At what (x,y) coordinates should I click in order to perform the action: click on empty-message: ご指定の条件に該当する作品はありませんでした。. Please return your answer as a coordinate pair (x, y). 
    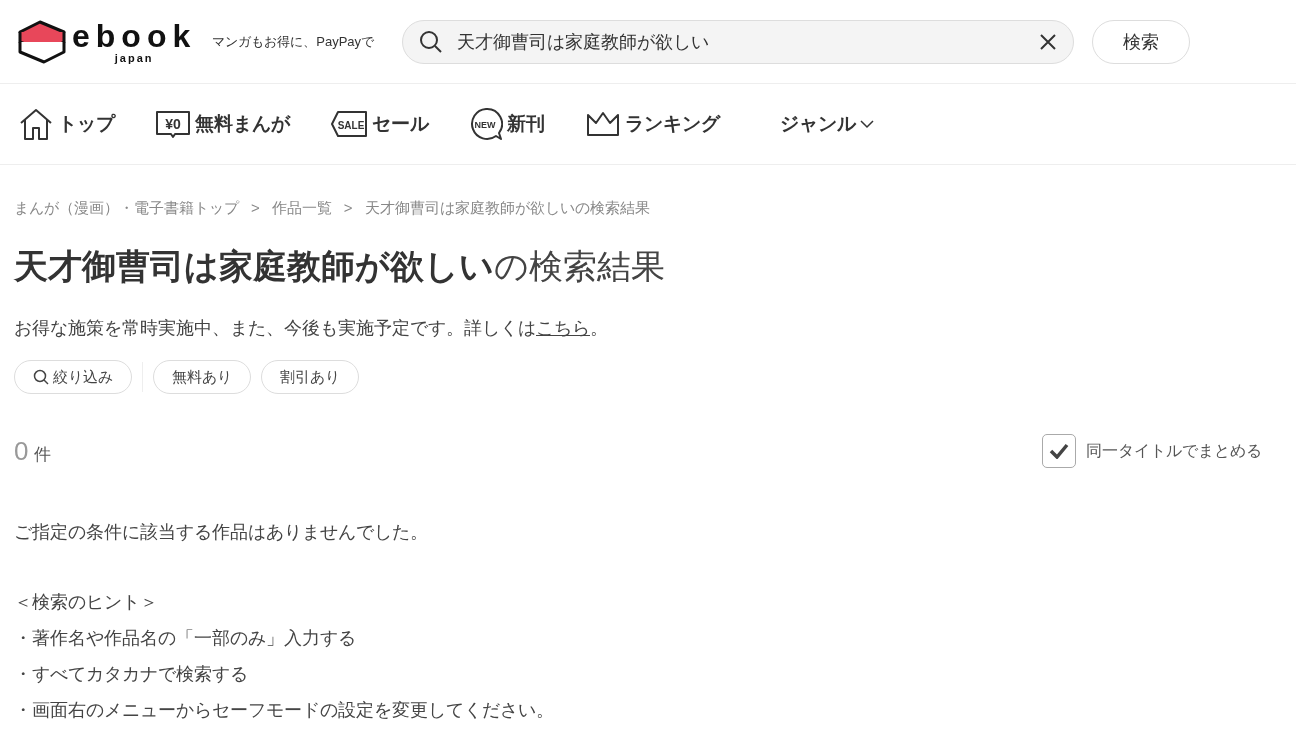
    Looking at the image, I should click on (221, 532).